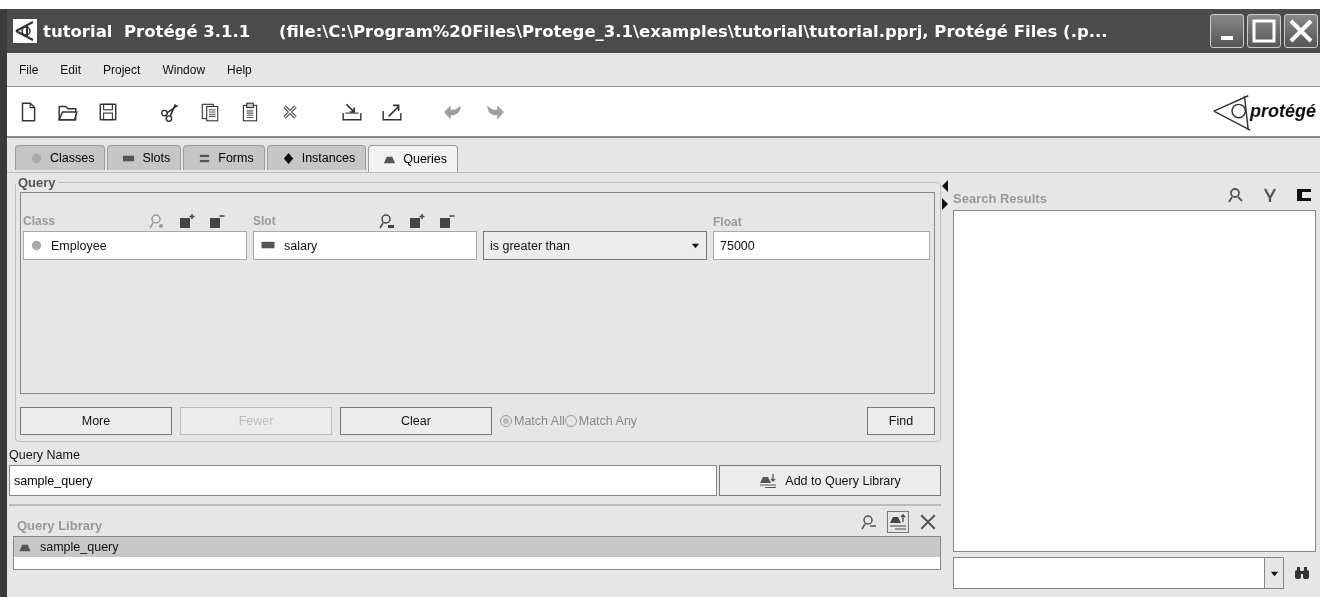 This screenshot has width=1320, height=597. Describe the element at coordinates (144, 157) in the screenshot. I see `tab: Slots` at that location.